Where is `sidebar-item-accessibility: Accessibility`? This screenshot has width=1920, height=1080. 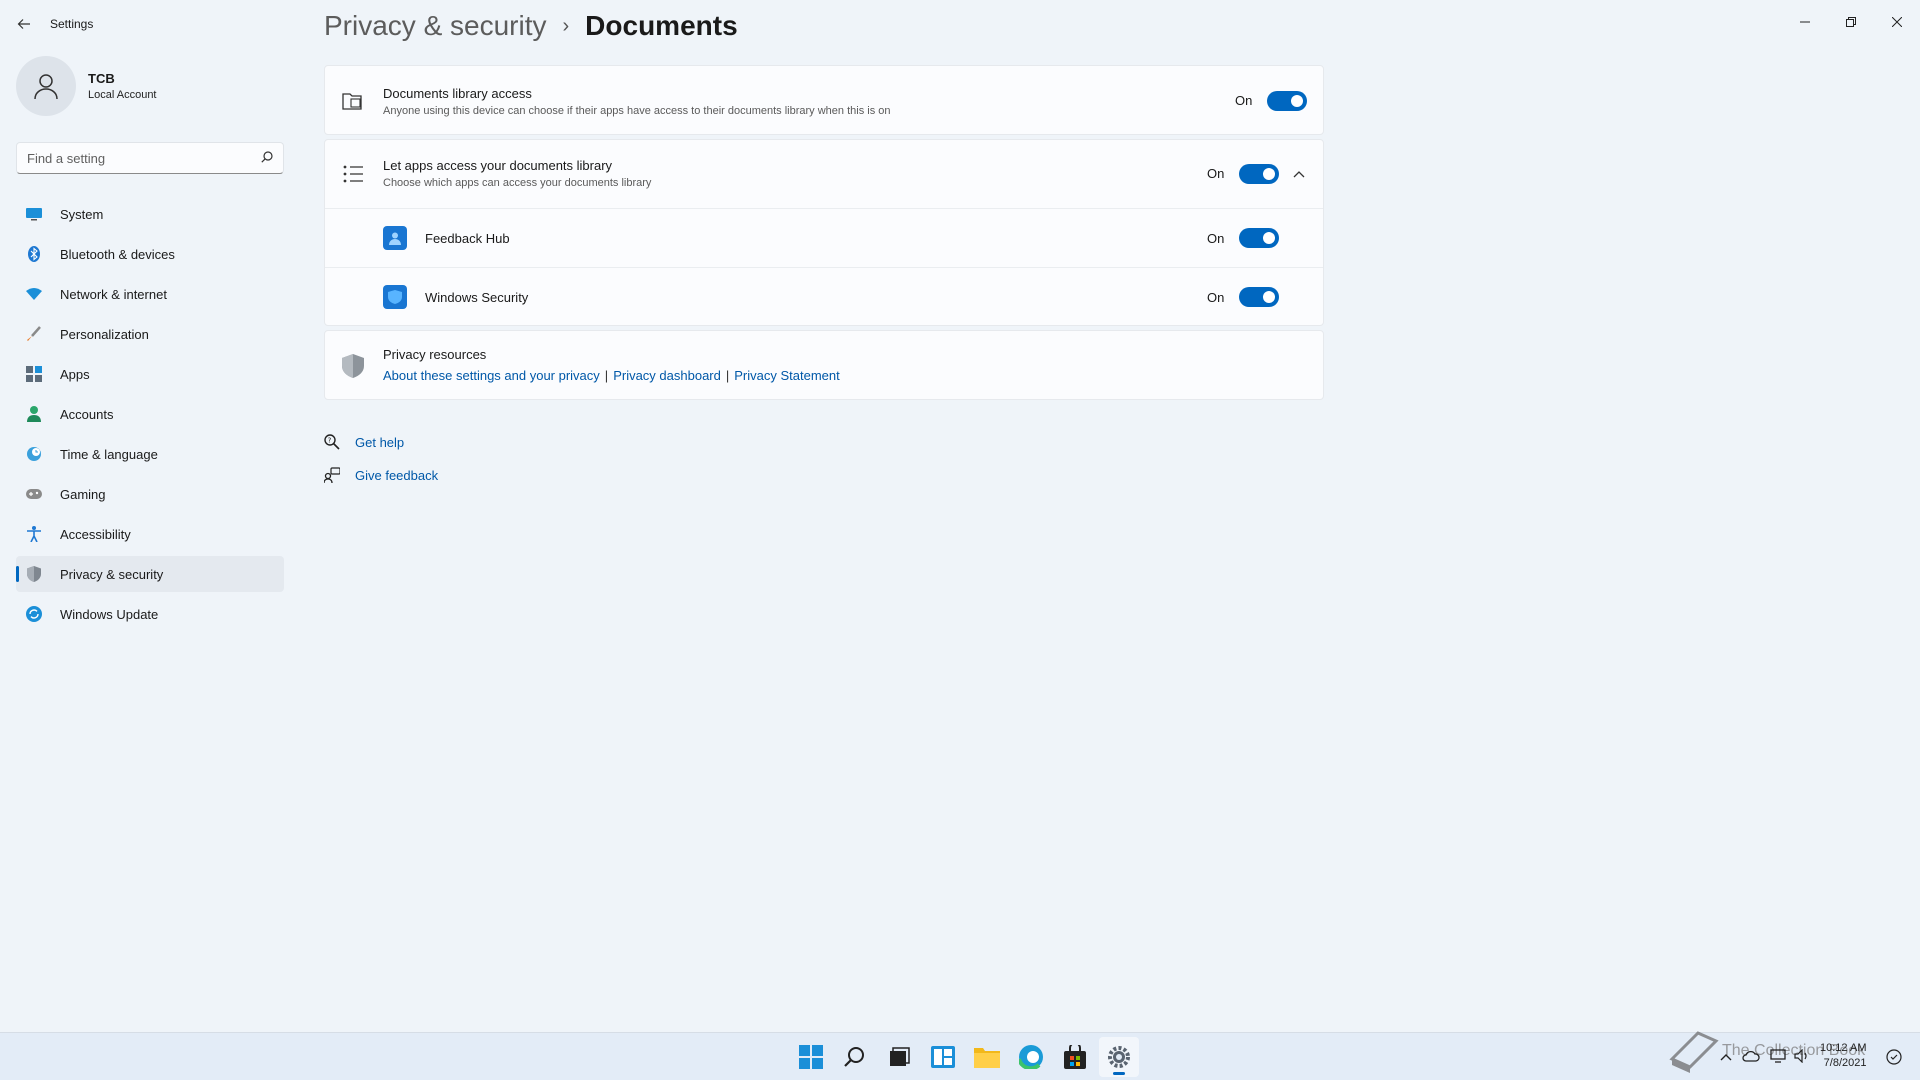 sidebar-item-accessibility: Accessibility is located at coordinates (150, 534).